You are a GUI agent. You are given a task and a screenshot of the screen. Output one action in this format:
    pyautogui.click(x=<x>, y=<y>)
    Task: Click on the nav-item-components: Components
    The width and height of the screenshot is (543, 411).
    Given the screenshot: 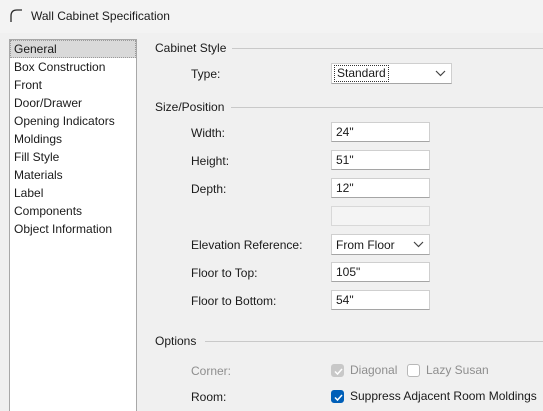 What is the action you would take?
    pyautogui.click(x=73, y=211)
    